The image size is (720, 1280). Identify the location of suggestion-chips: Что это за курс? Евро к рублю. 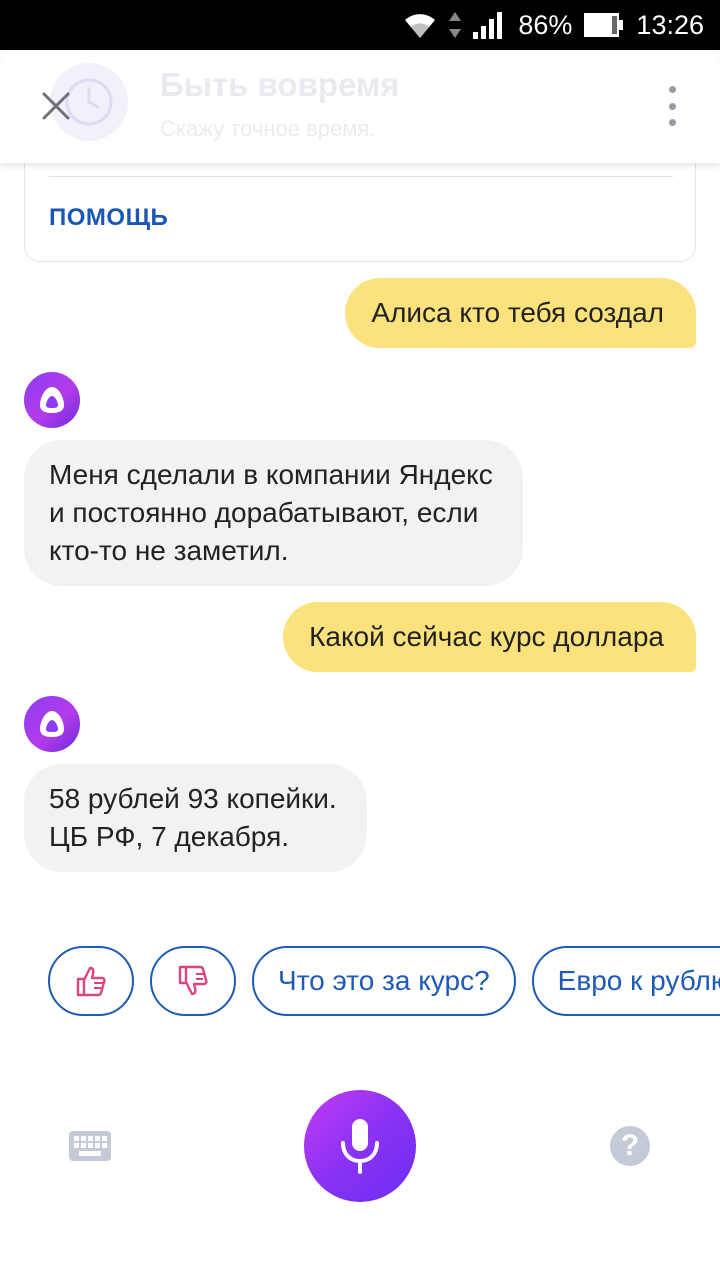
(384, 981).